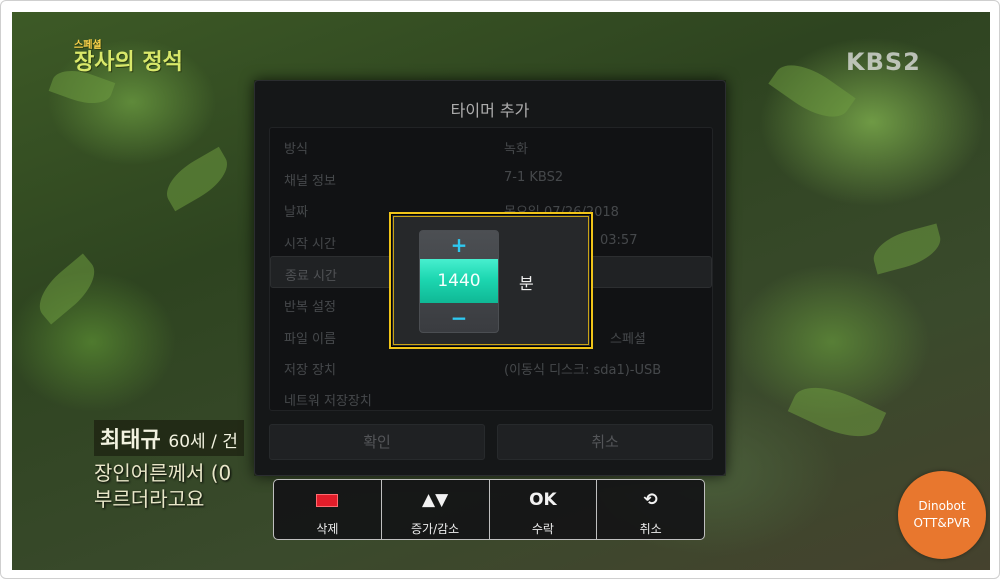  I want to click on channel-logo: KBS2, so click(883, 62).